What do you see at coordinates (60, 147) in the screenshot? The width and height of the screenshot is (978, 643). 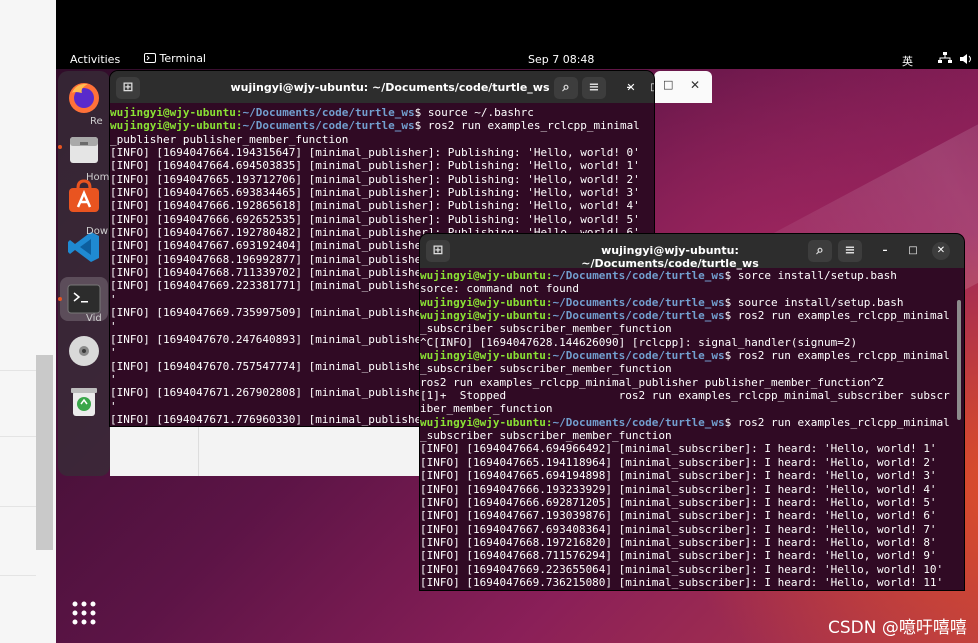 I see `running-indicator` at bounding box center [60, 147].